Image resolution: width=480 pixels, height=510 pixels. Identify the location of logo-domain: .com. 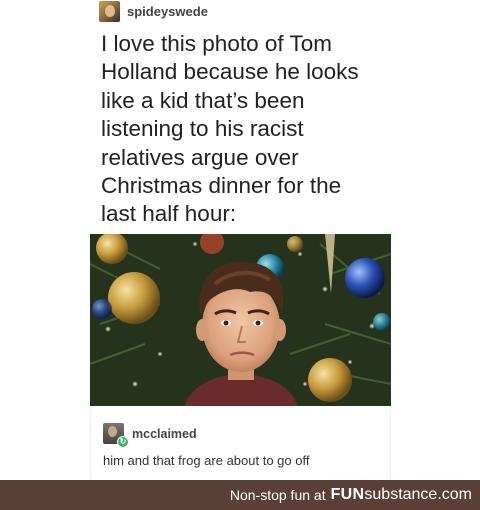
(454, 494).